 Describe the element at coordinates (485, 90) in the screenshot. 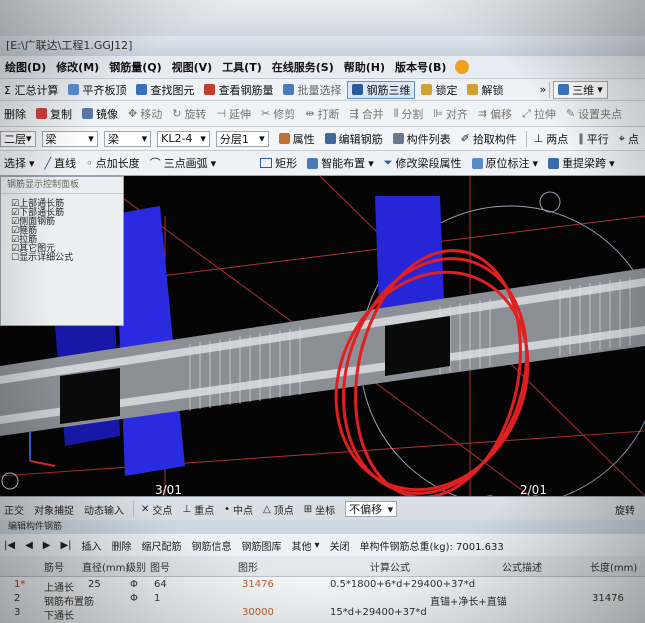

I see `unlock-button: 解锁` at that location.